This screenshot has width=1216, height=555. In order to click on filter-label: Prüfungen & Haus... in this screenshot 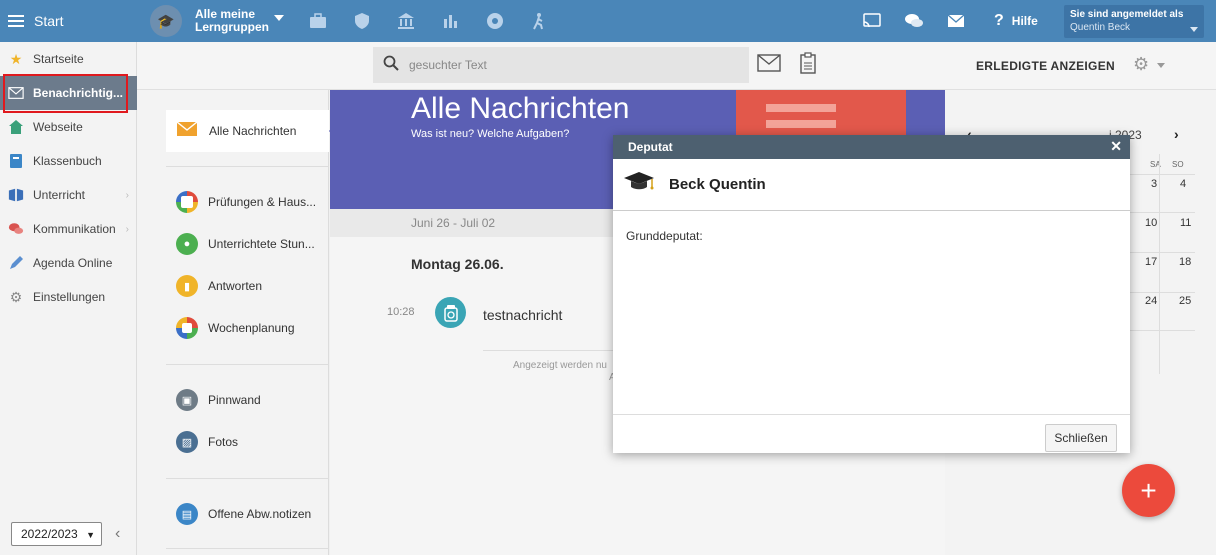, I will do `click(262, 202)`.